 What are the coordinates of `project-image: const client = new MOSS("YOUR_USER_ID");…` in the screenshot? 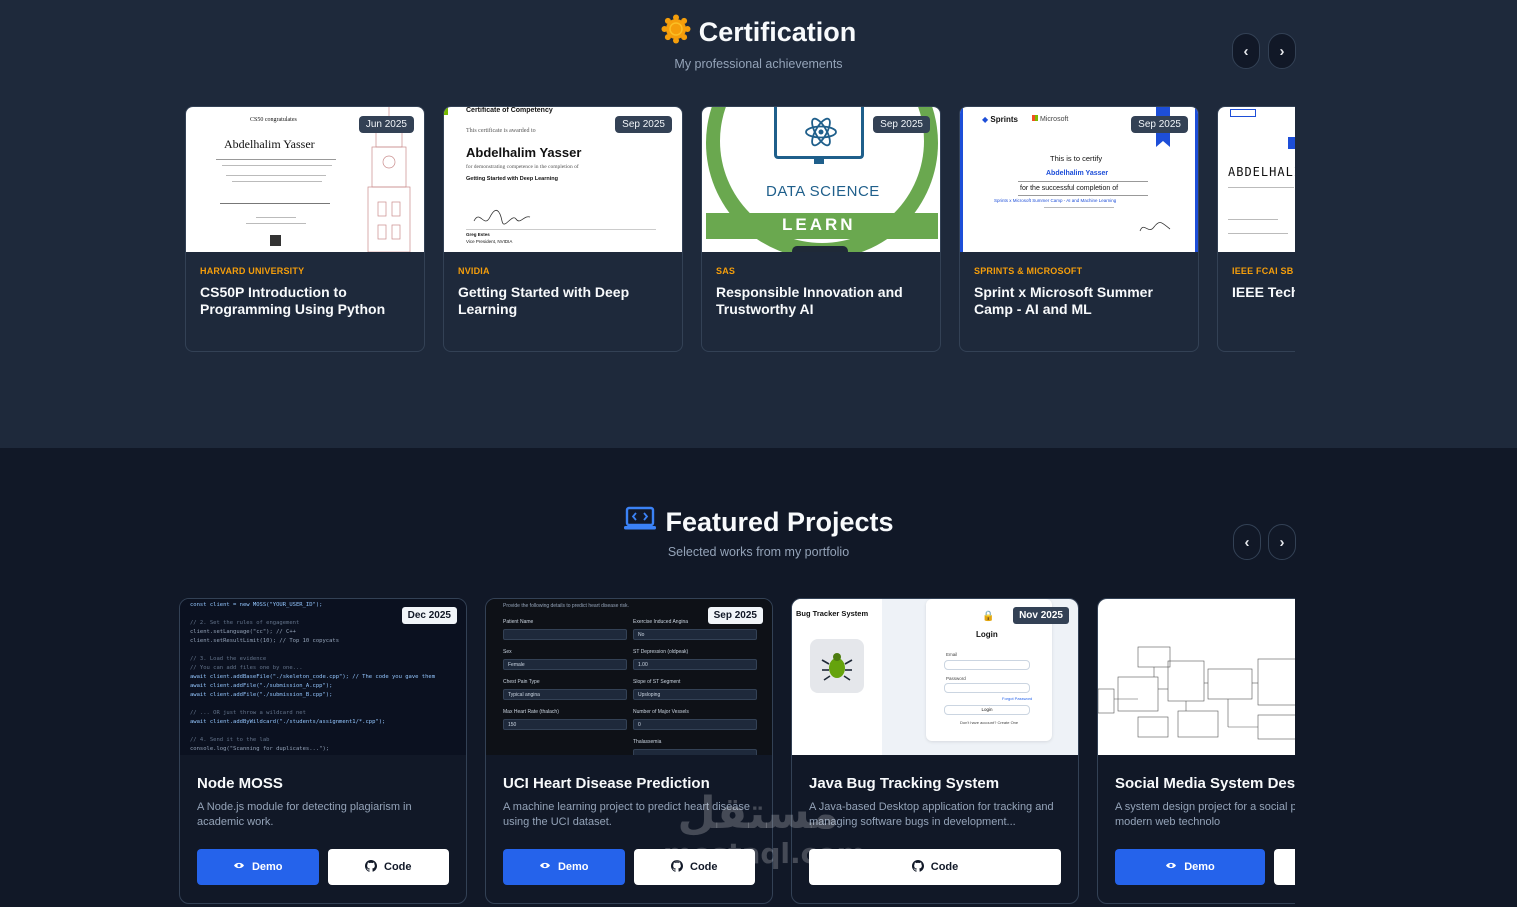 It's located at (323, 677).